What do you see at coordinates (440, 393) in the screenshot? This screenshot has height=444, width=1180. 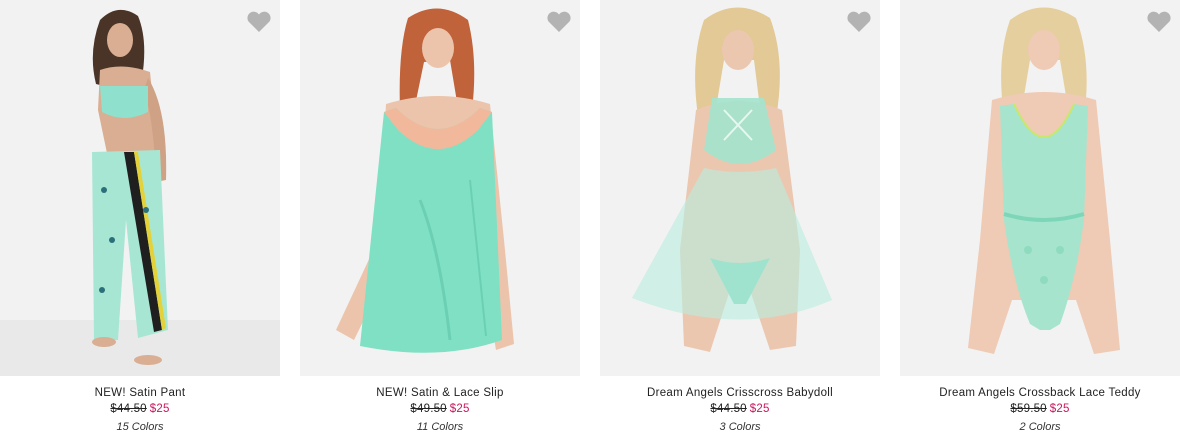 I see `product-name: NEW! Satin & Lace Slip` at bounding box center [440, 393].